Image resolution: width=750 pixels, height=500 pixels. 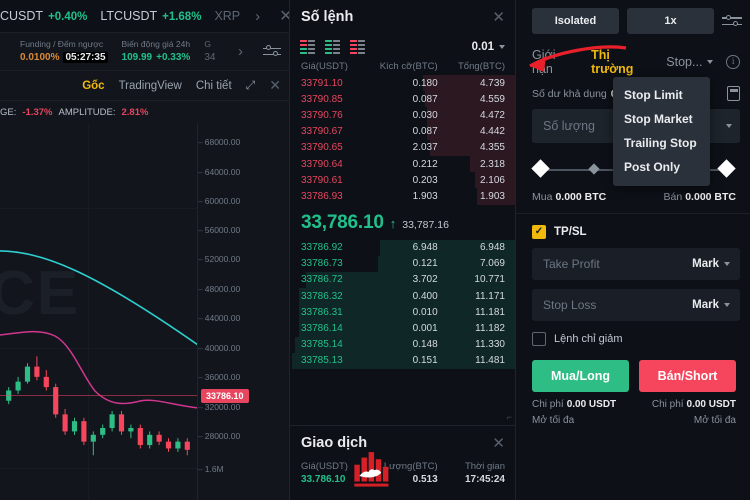 What do you see at coordinates (219, 377) in the screenshot?
I see `axis-tick: 36000.00` at bounding box center [219, 377].